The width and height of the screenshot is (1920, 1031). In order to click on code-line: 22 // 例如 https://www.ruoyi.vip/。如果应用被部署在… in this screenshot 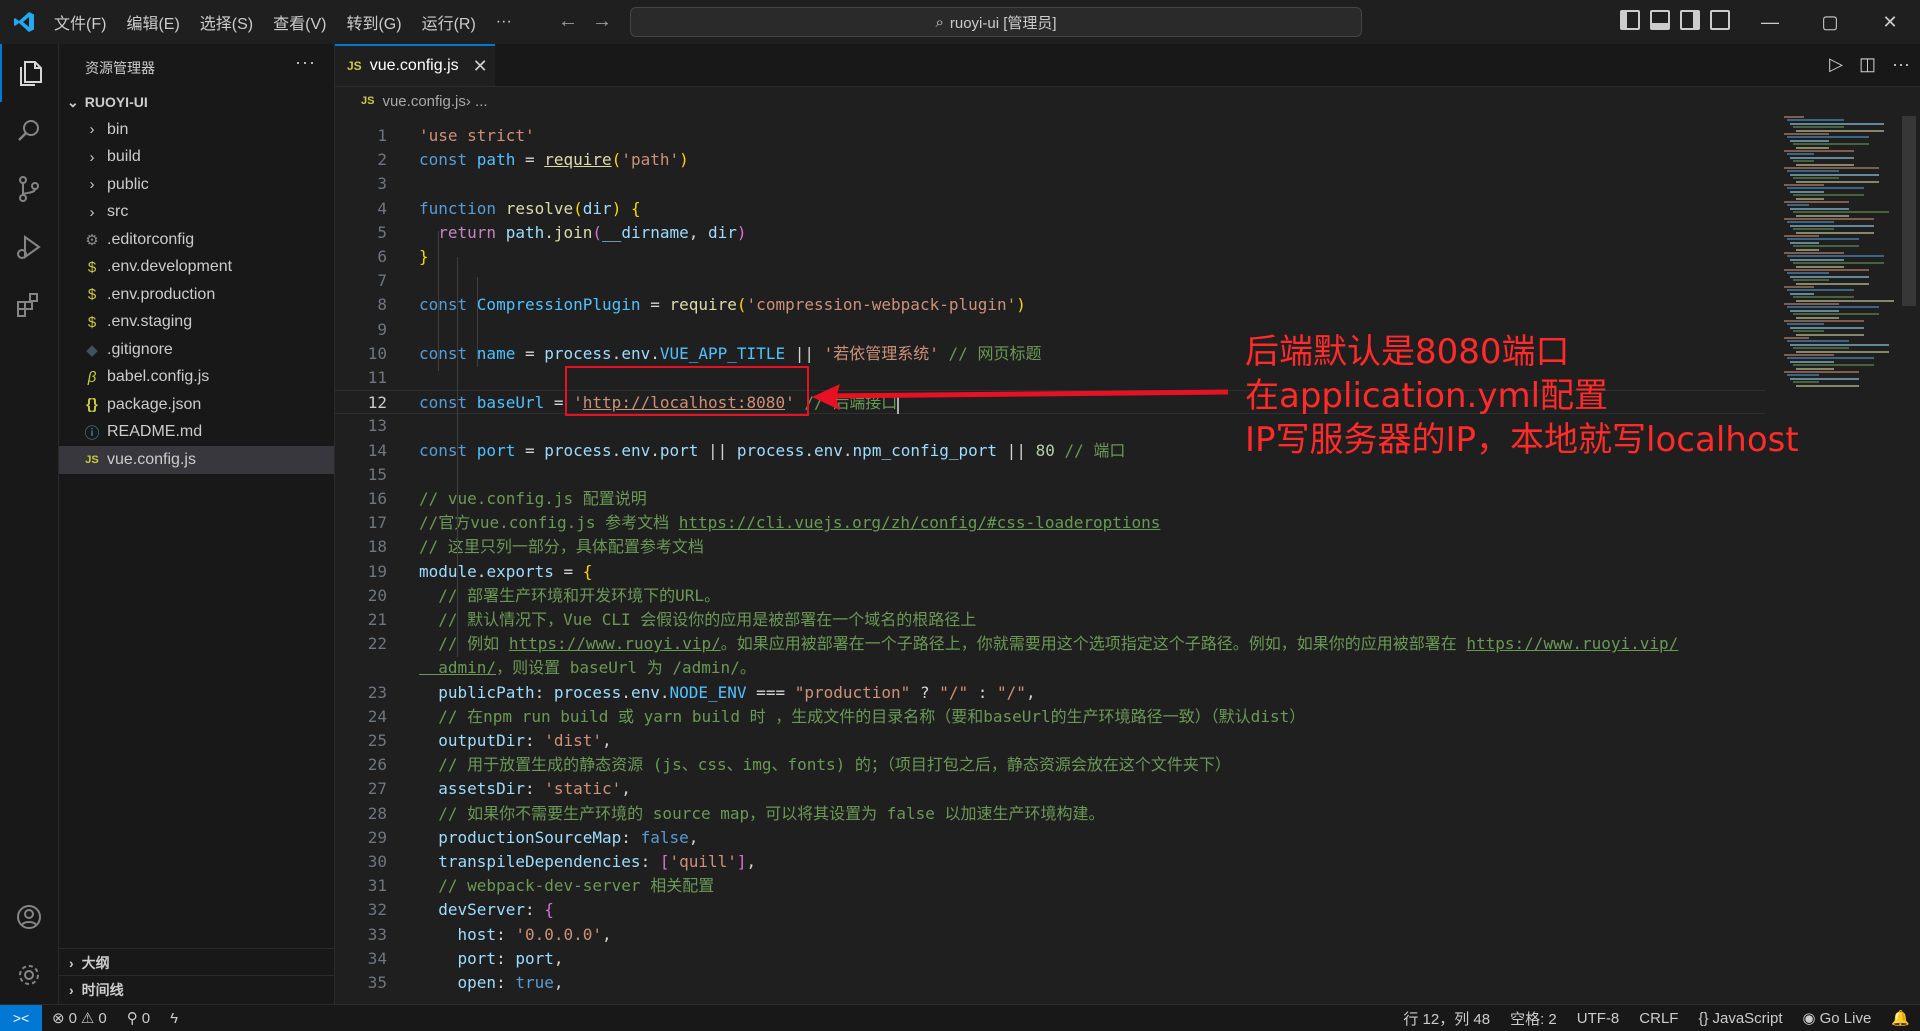, I will do `click(1050, 644)`.